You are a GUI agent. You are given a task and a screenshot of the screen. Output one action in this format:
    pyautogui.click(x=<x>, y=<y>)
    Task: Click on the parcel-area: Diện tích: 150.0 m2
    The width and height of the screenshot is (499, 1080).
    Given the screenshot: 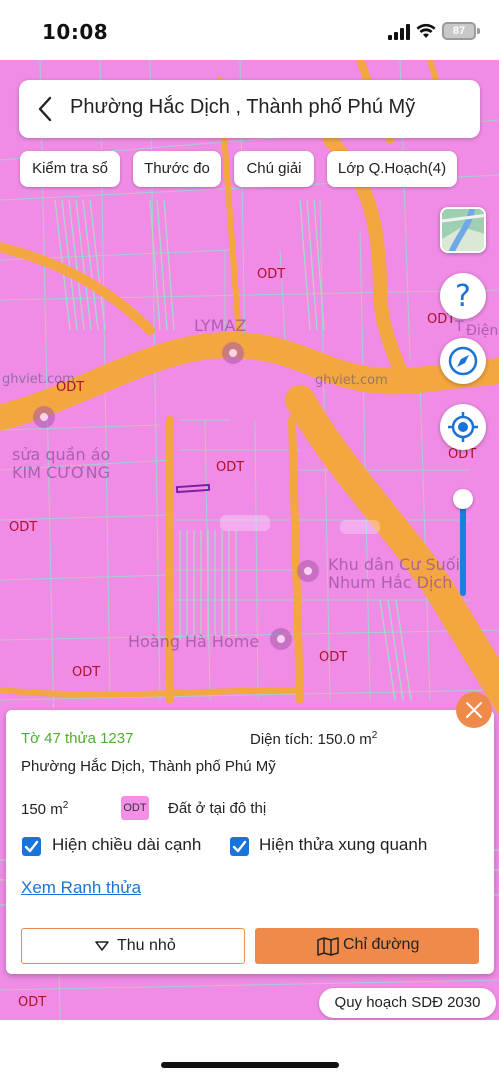 What is the action you would take?
    pyautogui.click(x=313, y=739)
    